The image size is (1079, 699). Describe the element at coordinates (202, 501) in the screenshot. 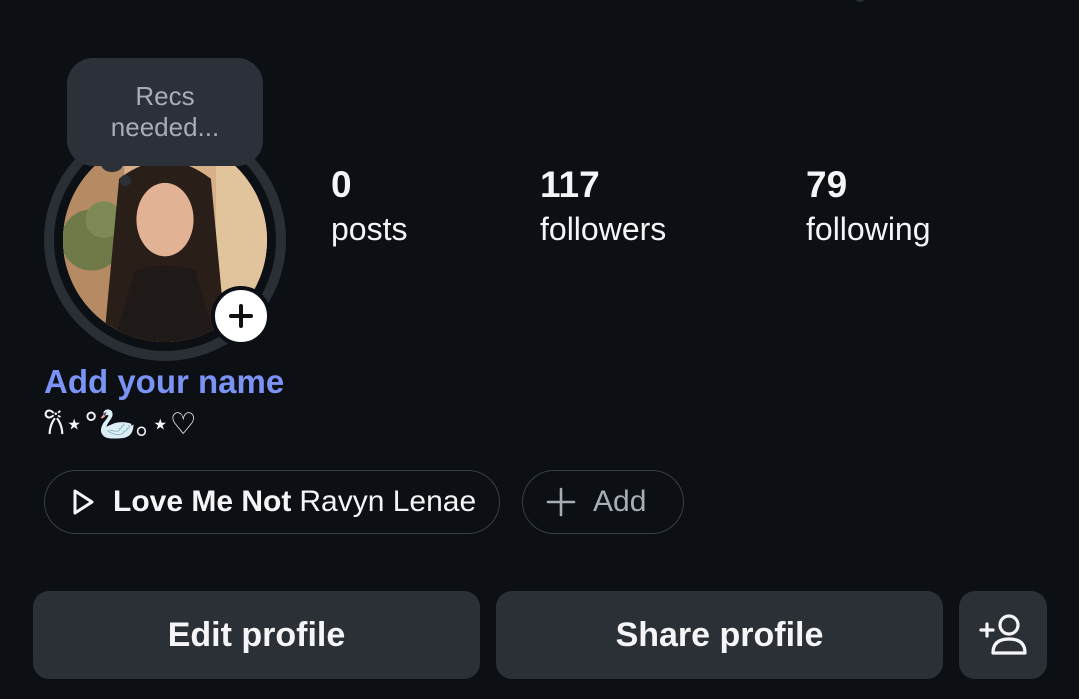

I see `song-title: Love Me Not` at that location.